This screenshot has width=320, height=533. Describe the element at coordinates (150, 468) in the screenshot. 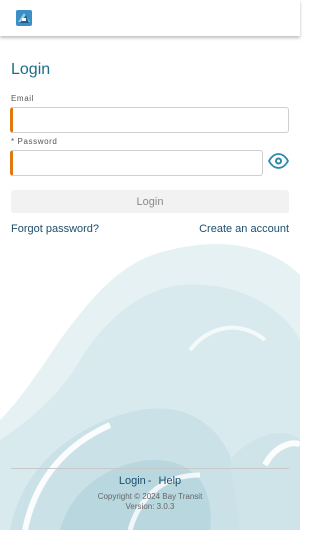

I see `footer-divider` at that location.